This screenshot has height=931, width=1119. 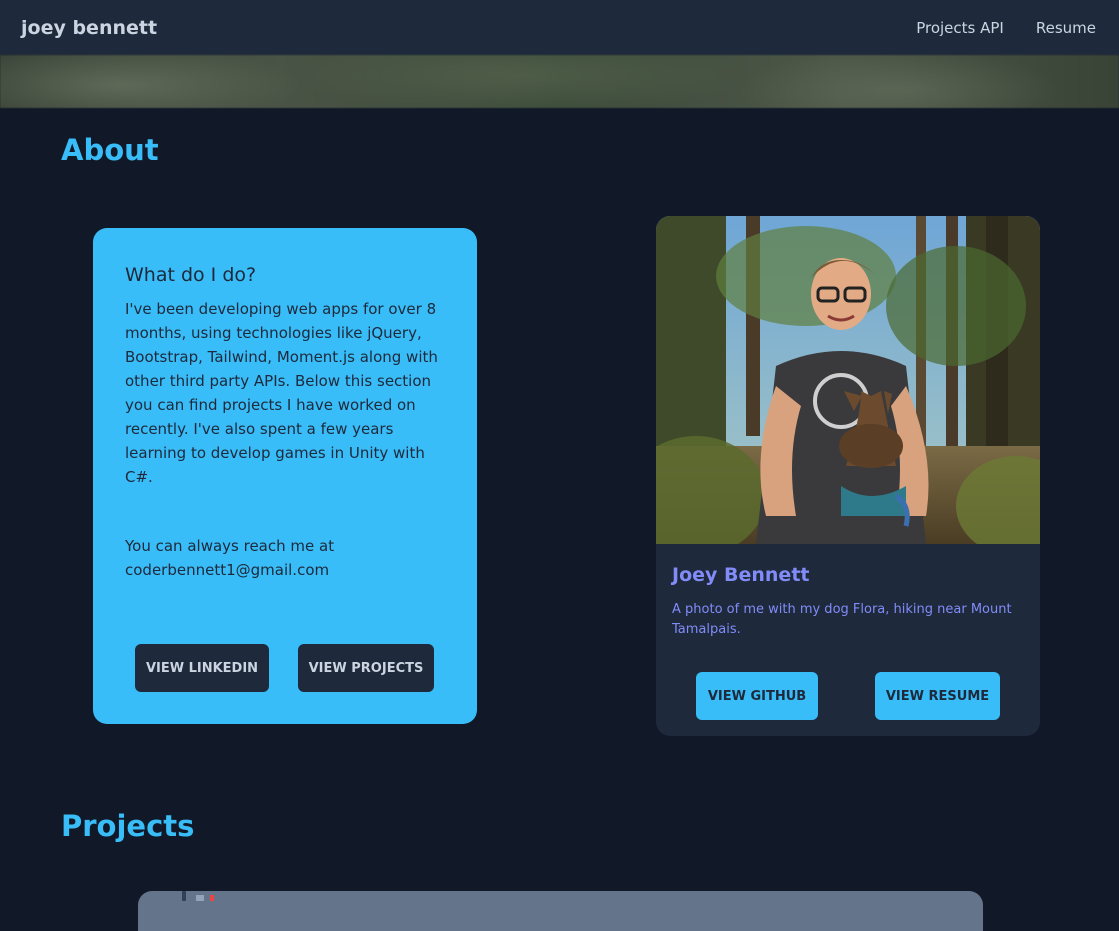 What do you see at coordinates (757, 696) in the screenshot?
I see `view-github-button: VIEW GITHUB` at bounding box center [757, 696].